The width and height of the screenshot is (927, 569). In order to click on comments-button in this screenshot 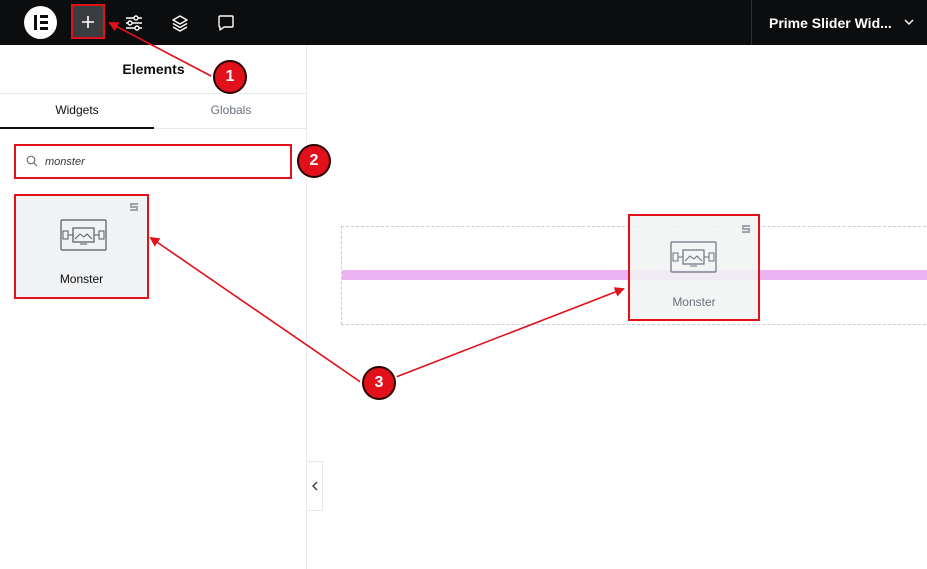, I will do `click(225, 22)`.